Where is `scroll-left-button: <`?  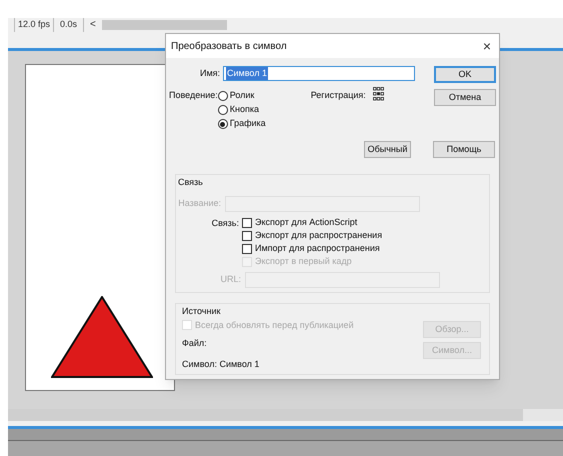 scroll-left-button: < is located at coordinates (93, 25).